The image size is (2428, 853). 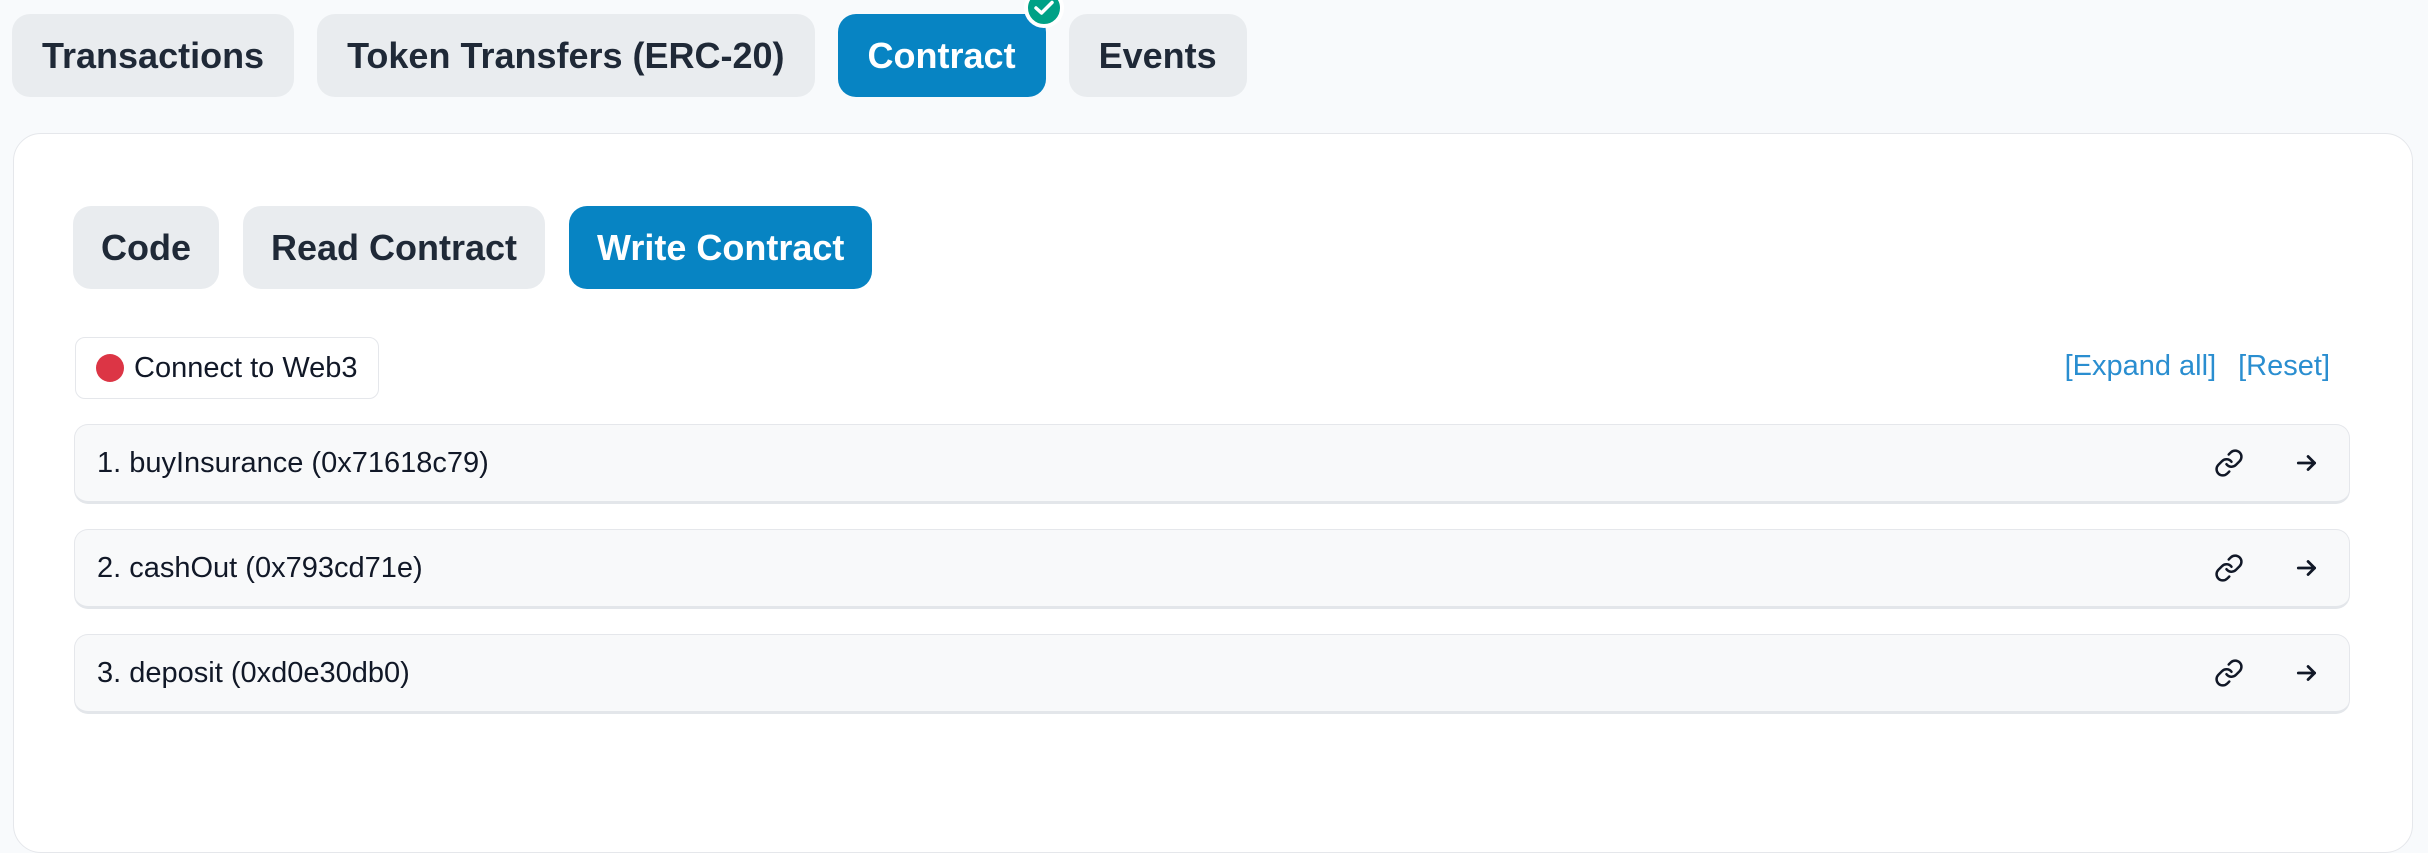 I want to click on tab-label: Write Contract, so click(x=721, y=247).